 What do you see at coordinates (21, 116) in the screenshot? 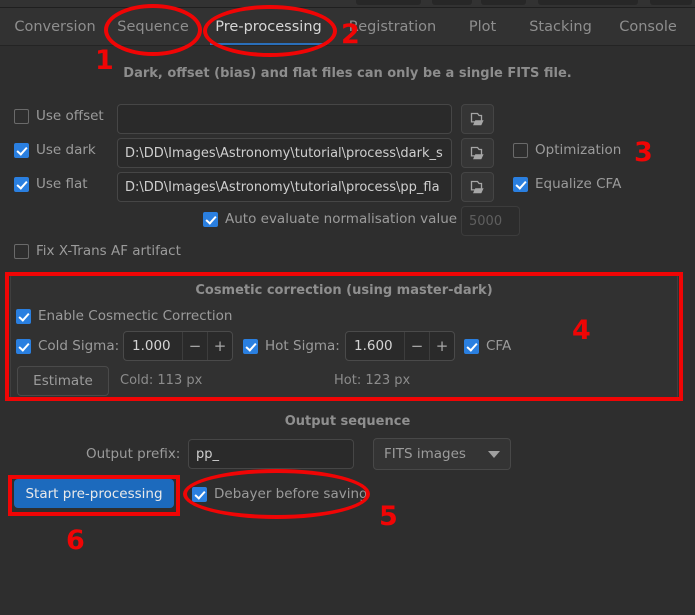
I see `use-offset-checkbox` at bounding box center [21, 116].